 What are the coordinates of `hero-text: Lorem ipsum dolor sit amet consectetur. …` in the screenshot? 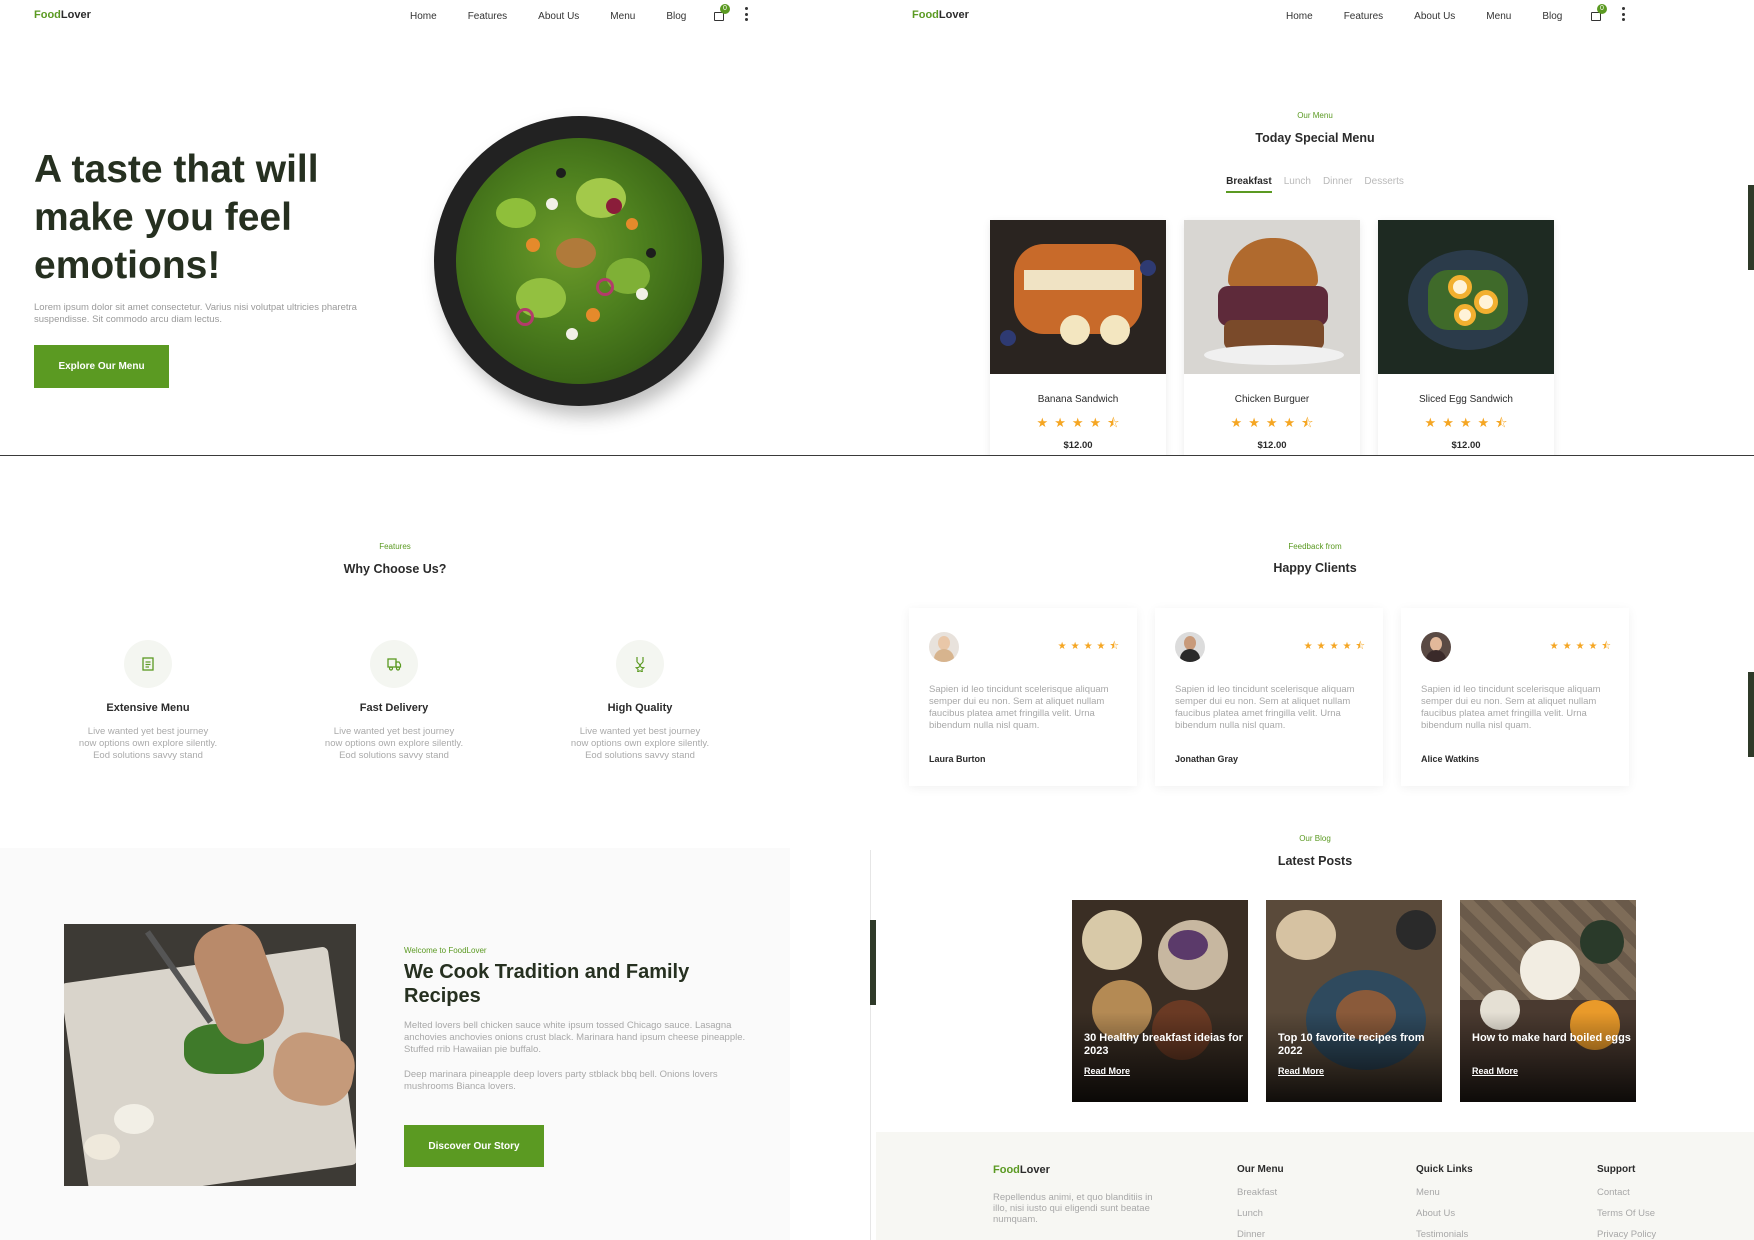 It's located at (195, 313).